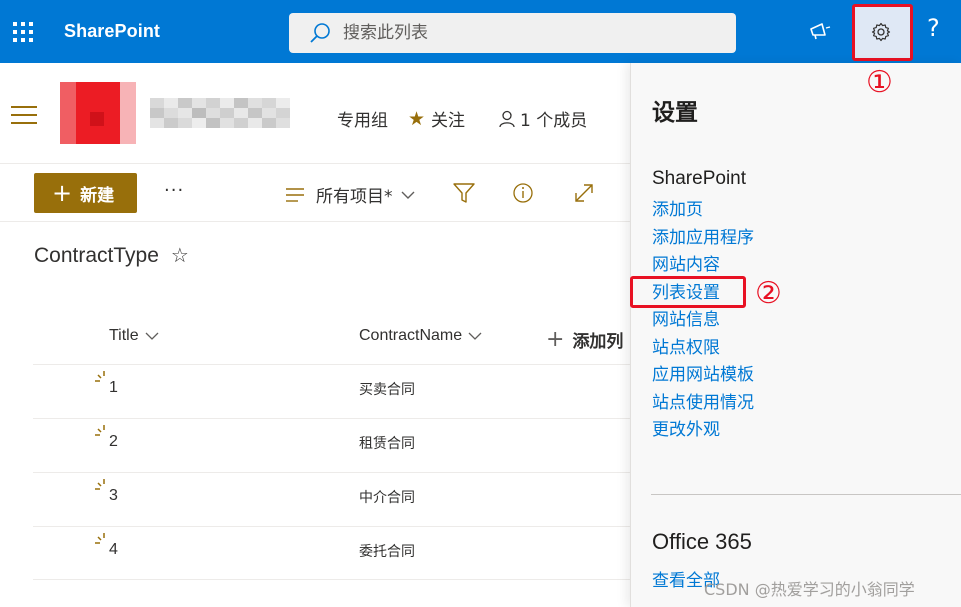 This screenshot has height=607, width=961. What do you see at coordinates (702, 541) in the screenshot?
I see `office365-section-title: Office 365` at bounding box center [702, 541].